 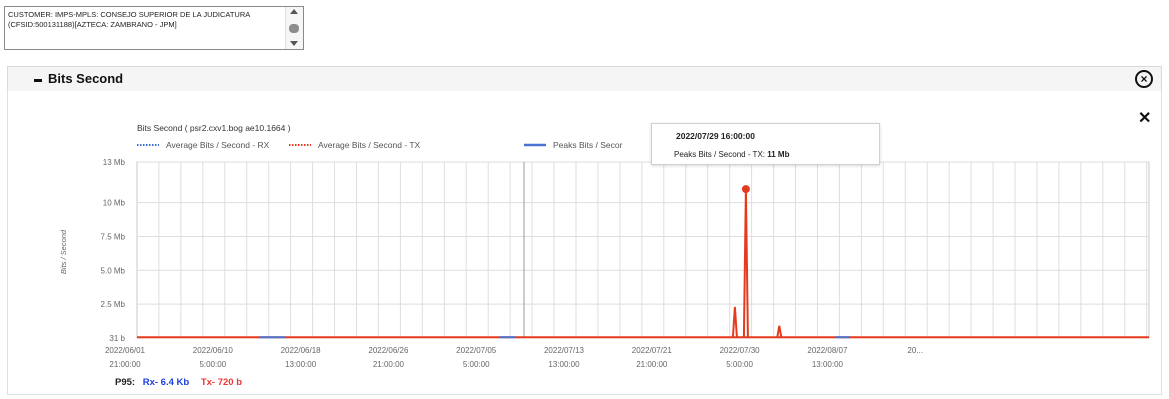 I want to click on y-tick-label: 5.0 Mb, so click(x=113, y=270).